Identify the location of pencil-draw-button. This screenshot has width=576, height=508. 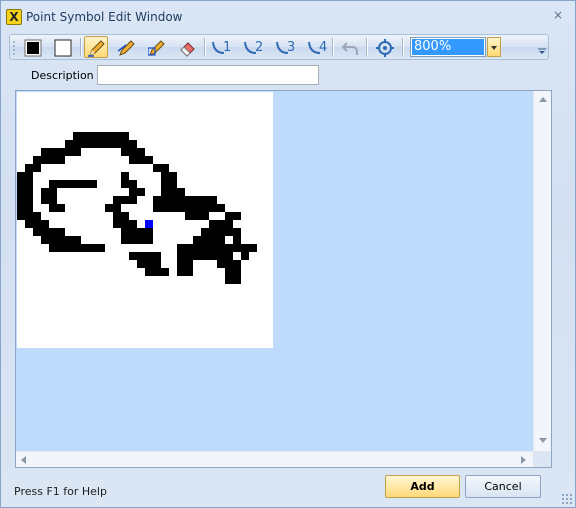
(96, 47).